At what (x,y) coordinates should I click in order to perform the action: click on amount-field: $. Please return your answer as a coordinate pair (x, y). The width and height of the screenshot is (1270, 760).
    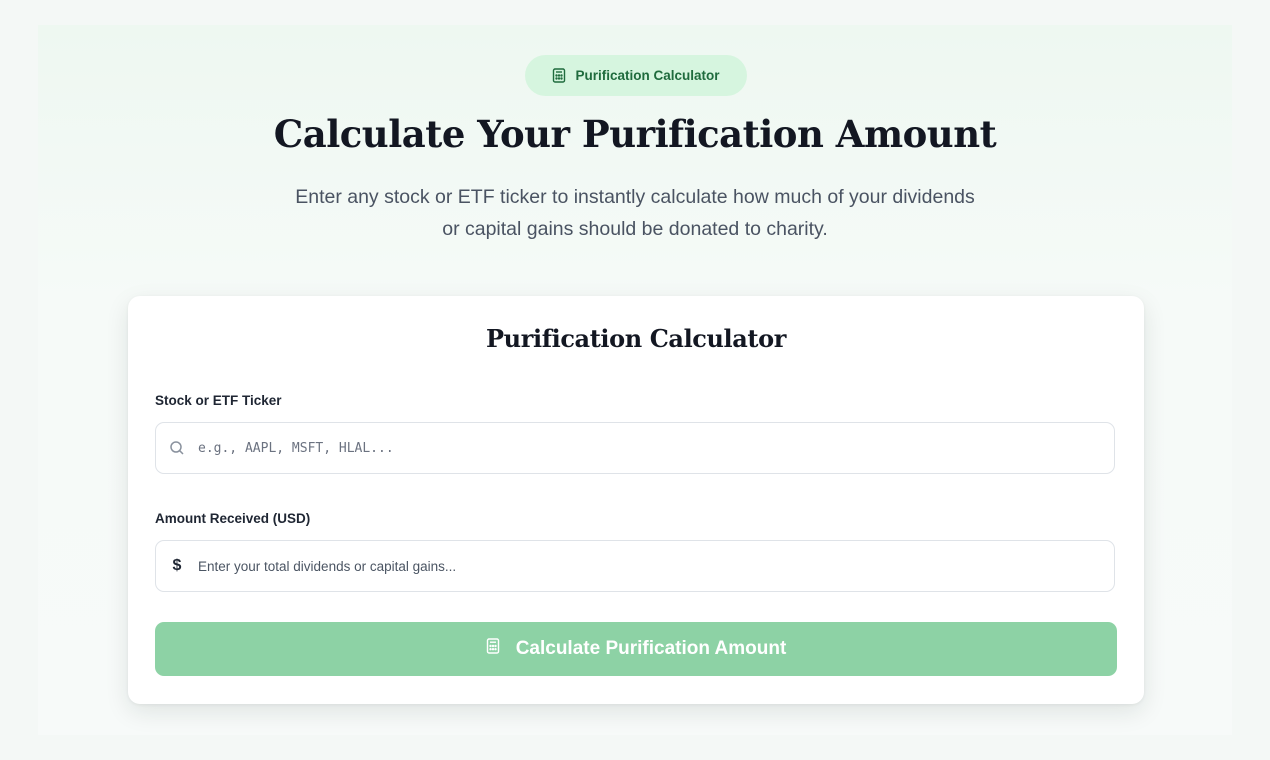
    Looking at the image, I should click on (635, 566).